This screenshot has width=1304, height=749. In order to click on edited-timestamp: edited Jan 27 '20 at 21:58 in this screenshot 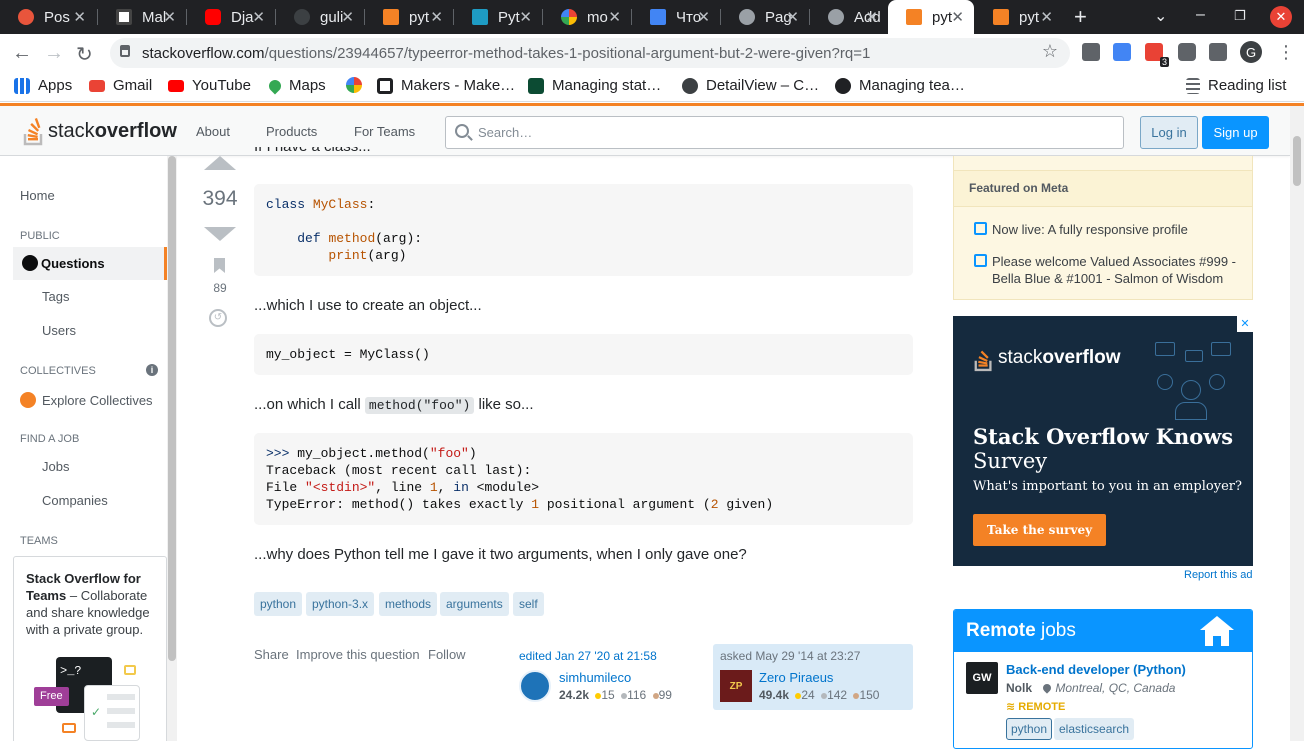, I will do `click(608, 656)`.